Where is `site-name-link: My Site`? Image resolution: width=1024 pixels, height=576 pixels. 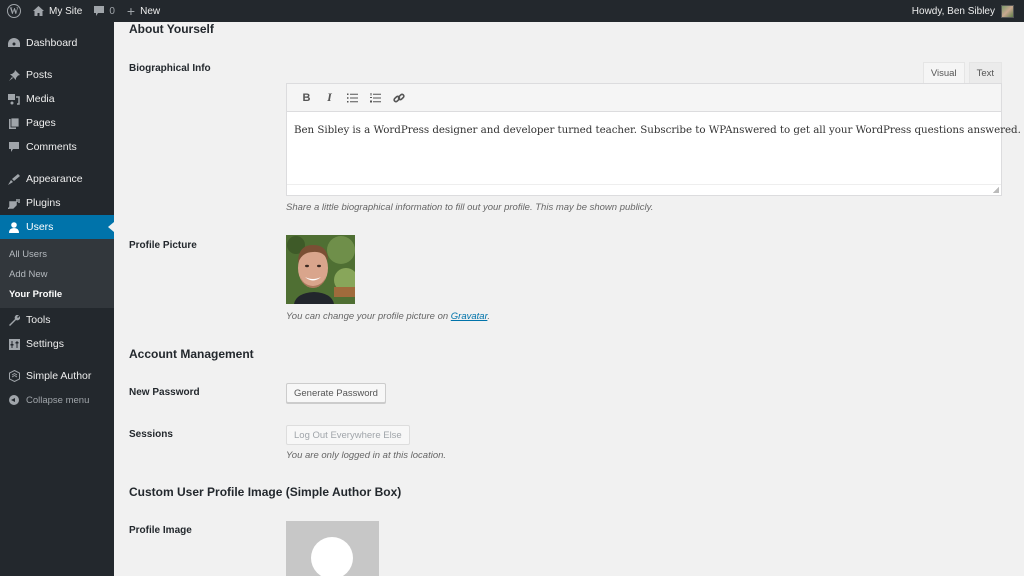
site-name-link: My Site is located at coordinates (57, 11).